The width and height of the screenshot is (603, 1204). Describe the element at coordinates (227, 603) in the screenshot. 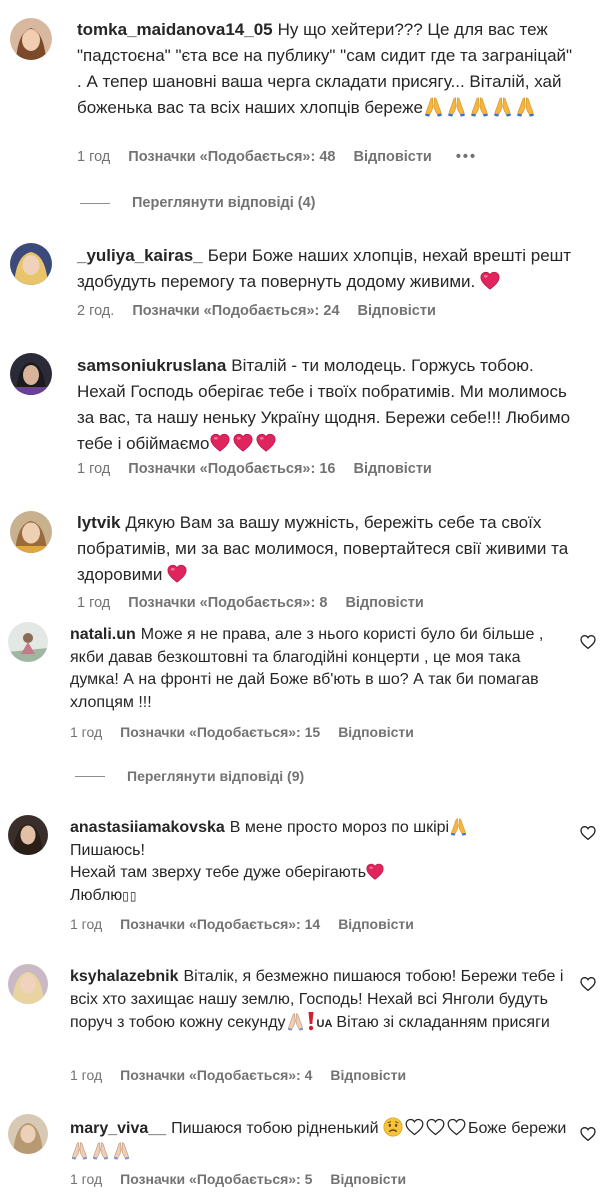

I see `likes-count: Позначки «Подобається»: 8` at that location.